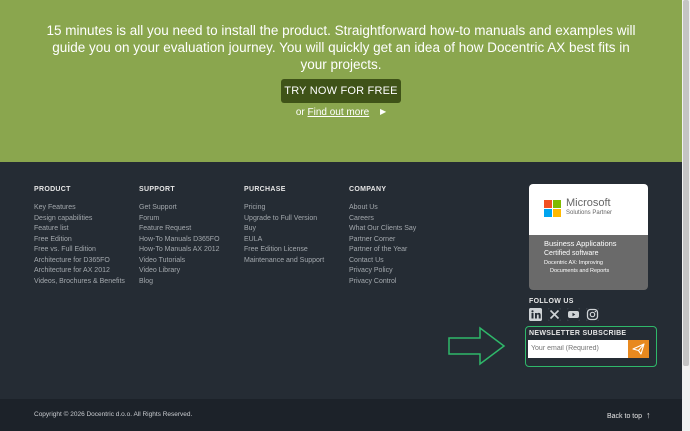 Image resolution: width=690 pixels, height=431 pixels. What do you see at coordinates (79, 271) in the screenshot?
I see `footer-link: Architecture for AX 2012` at bounding box center [79, 271].